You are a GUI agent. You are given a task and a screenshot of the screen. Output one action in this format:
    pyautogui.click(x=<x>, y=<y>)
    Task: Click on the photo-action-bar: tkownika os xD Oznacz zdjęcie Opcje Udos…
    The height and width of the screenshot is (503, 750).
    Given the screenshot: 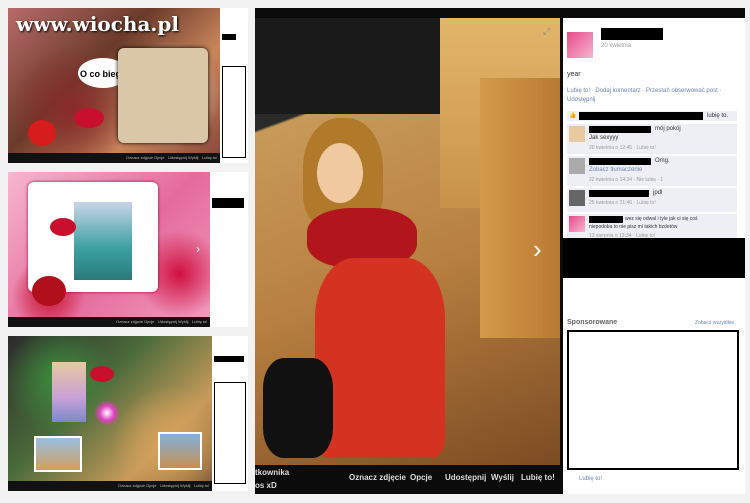 What is the action you would take?
    pyautogui.click(x=407, y=479)
    